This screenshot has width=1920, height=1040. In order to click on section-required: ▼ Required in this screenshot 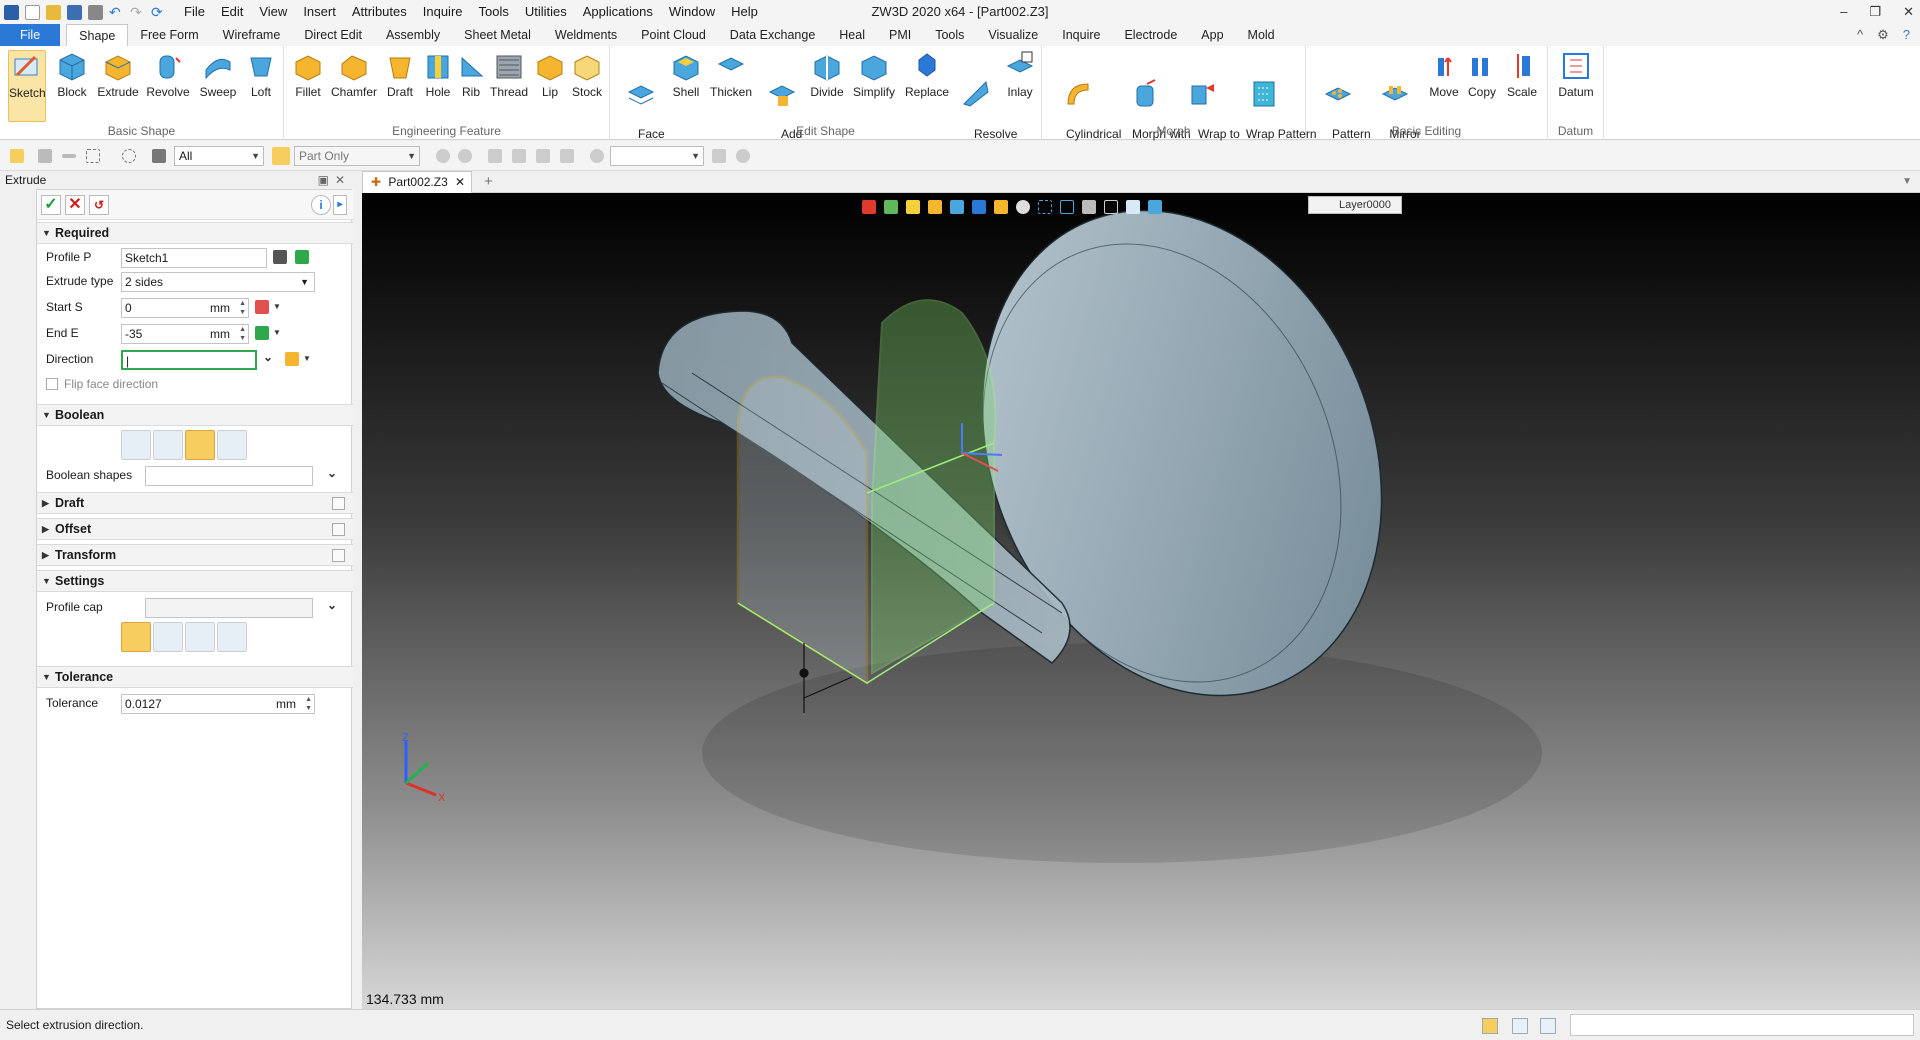, I will do `click(195, 233)`.